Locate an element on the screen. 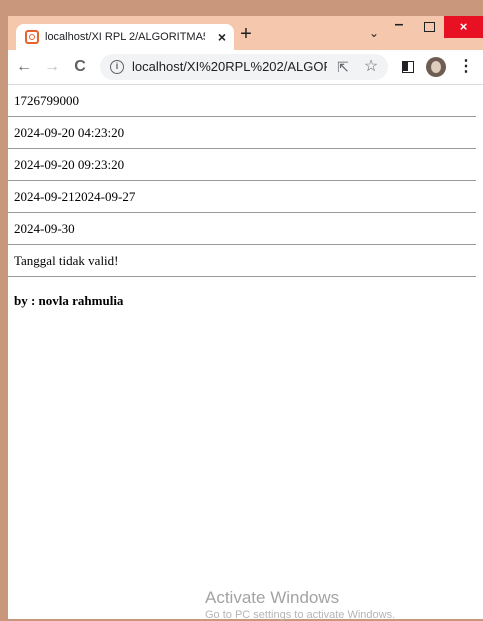  chevron-down-icon: ⌄ is located at coordinates (374, 33).